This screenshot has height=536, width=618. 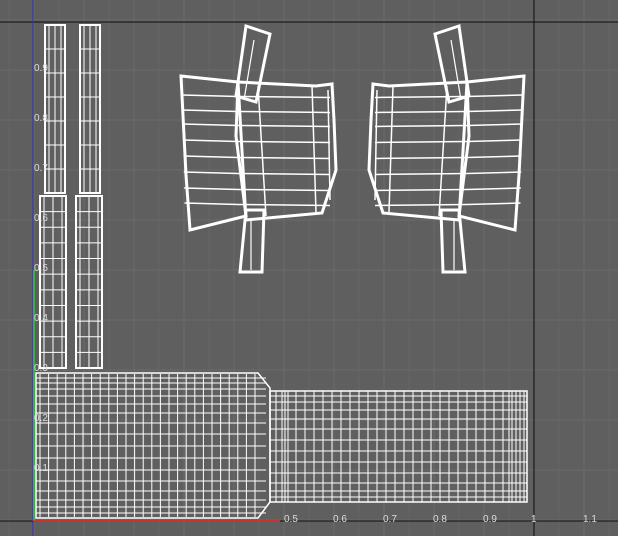 I want to click on right-sleeve-strip-top, so click(x=90, y=109).